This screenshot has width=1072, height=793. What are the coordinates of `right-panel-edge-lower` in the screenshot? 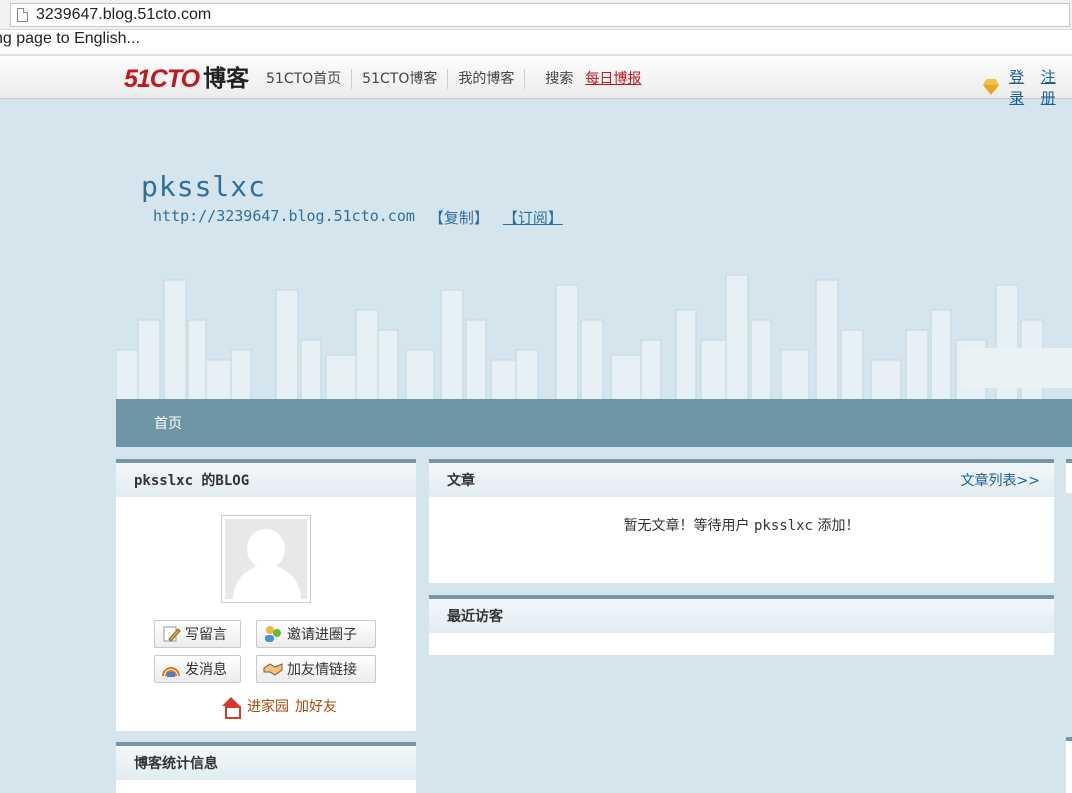 It's located at (1069, 765).